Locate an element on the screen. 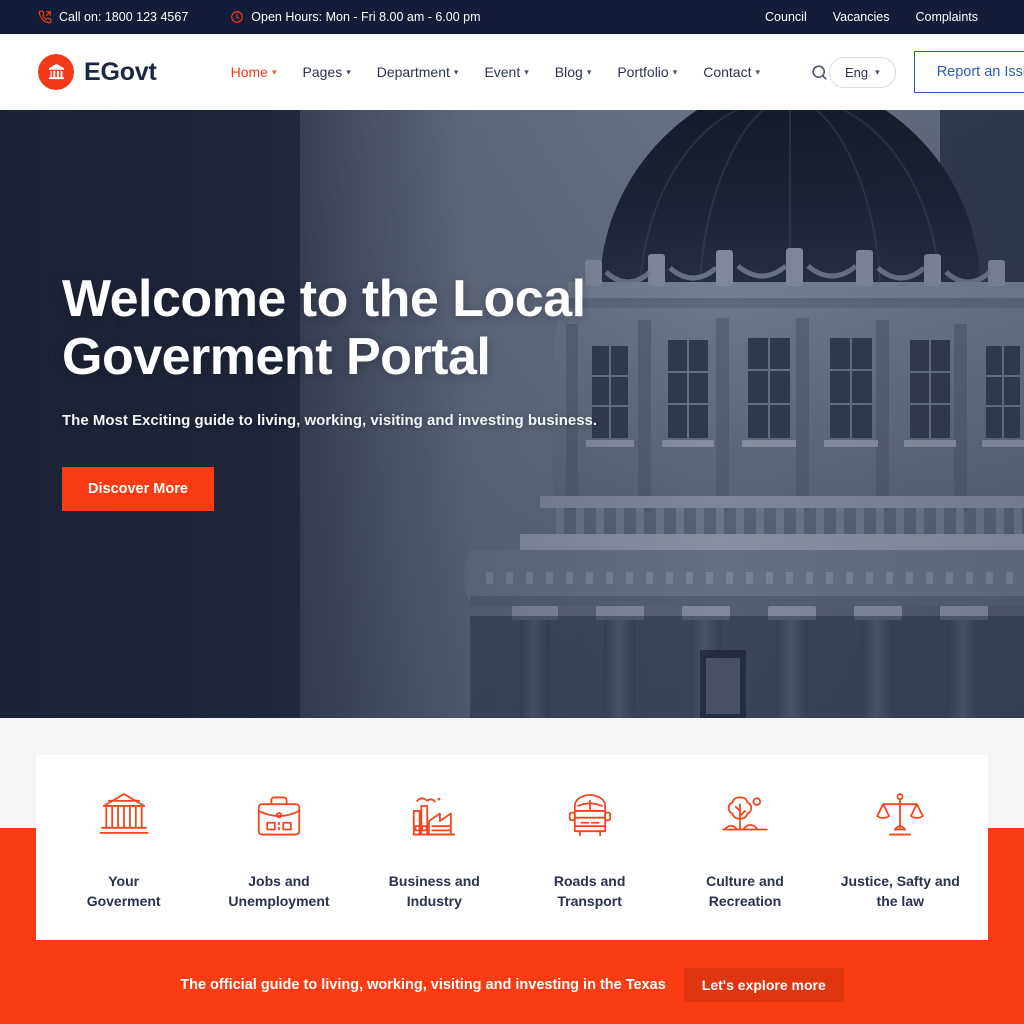  navbar-right: Eng ▾ Report an Issues is located at coordinates (926, 72).